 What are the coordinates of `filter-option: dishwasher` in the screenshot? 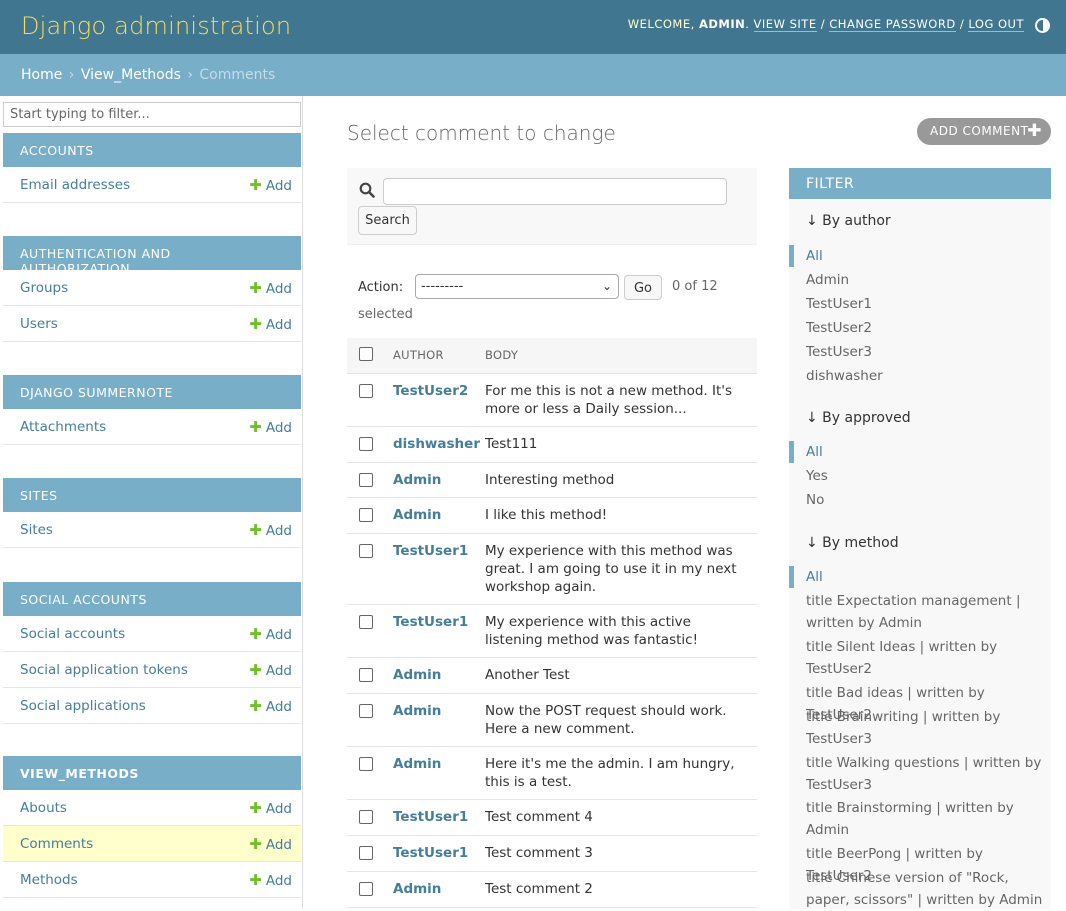 It's located at (925, 376).